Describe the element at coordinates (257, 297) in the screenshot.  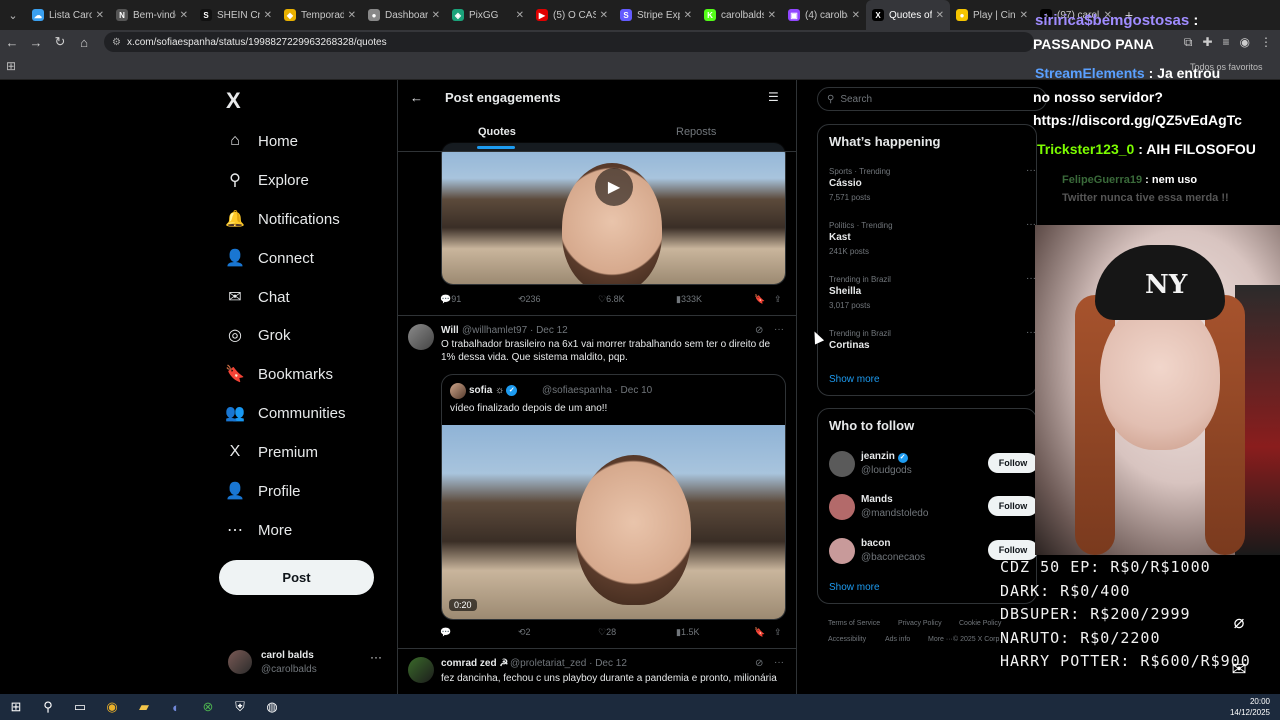
I see `nav-item-chat: ✉ Chat` at that location.